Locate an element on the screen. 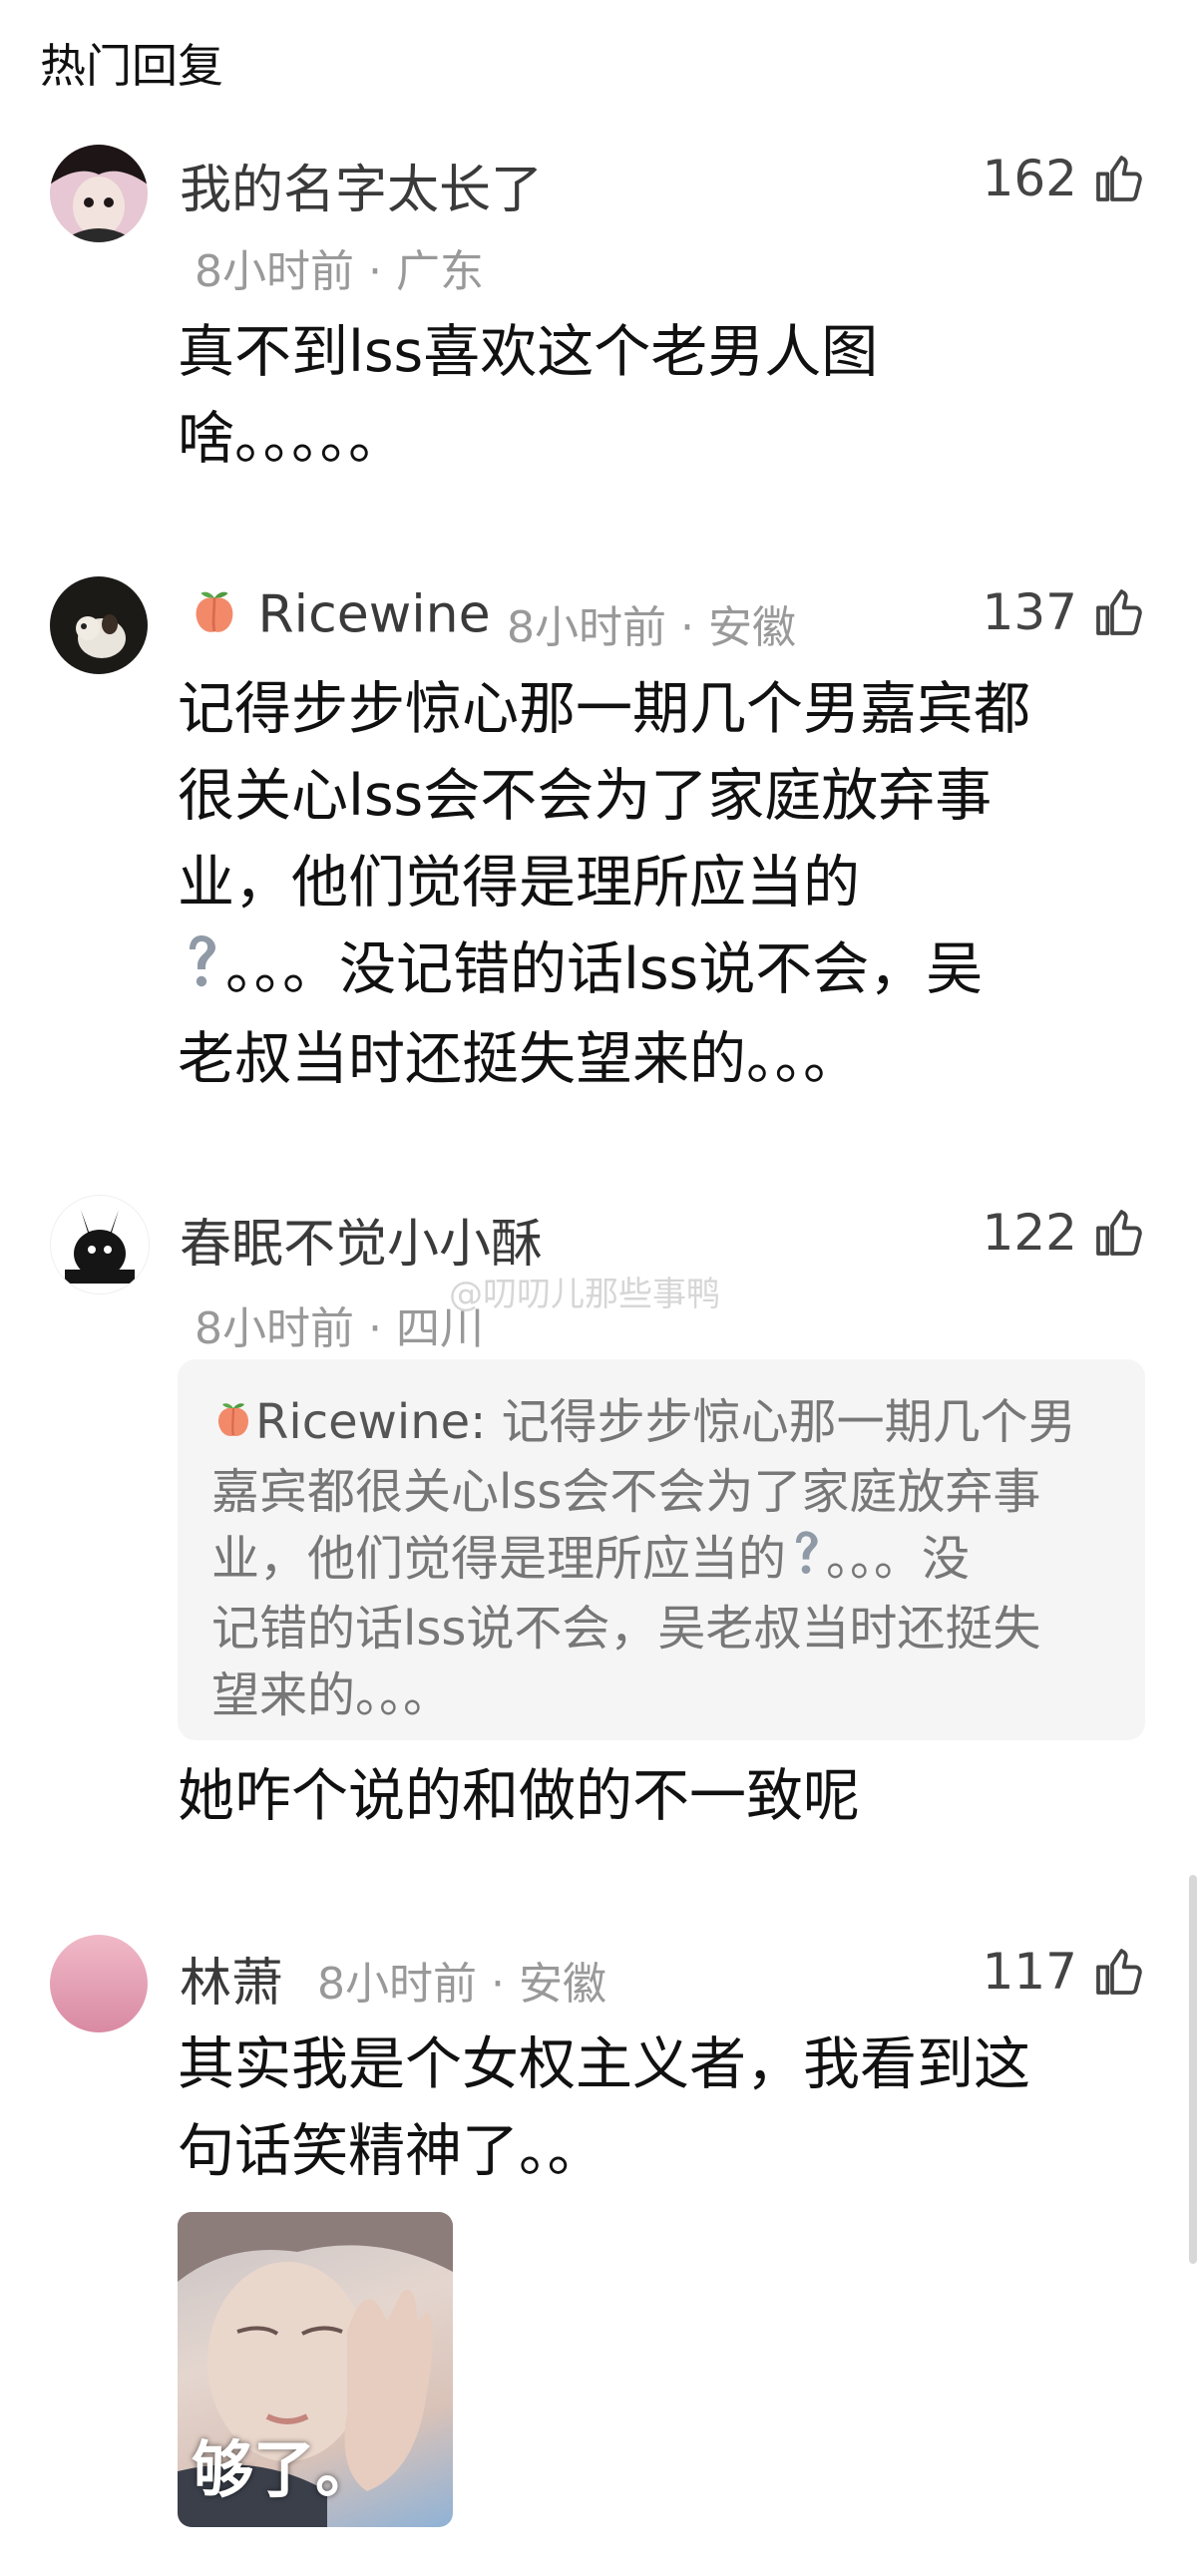 Image resolution: width=1197 pixels, height=2576 pixels. comment-username: 我的名字太长了 is located at coordinates (361, 185).